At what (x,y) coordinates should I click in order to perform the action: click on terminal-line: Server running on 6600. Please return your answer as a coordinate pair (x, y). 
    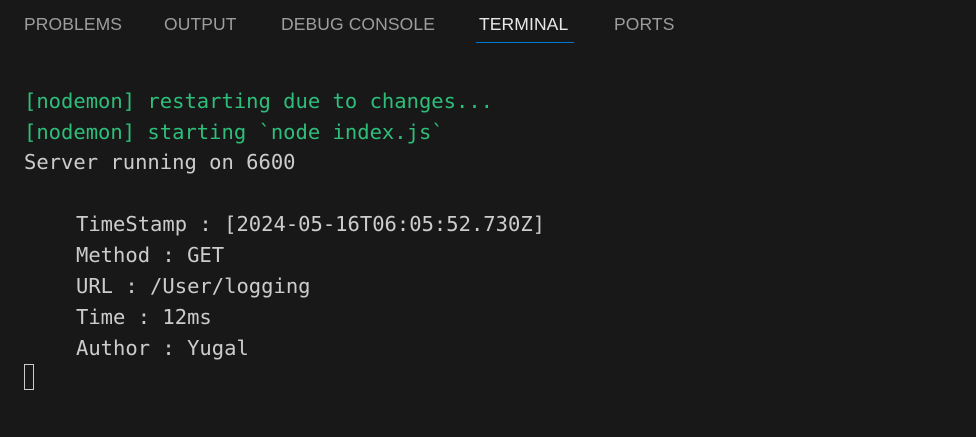
    Looking at the image, I should click on (160, 162).